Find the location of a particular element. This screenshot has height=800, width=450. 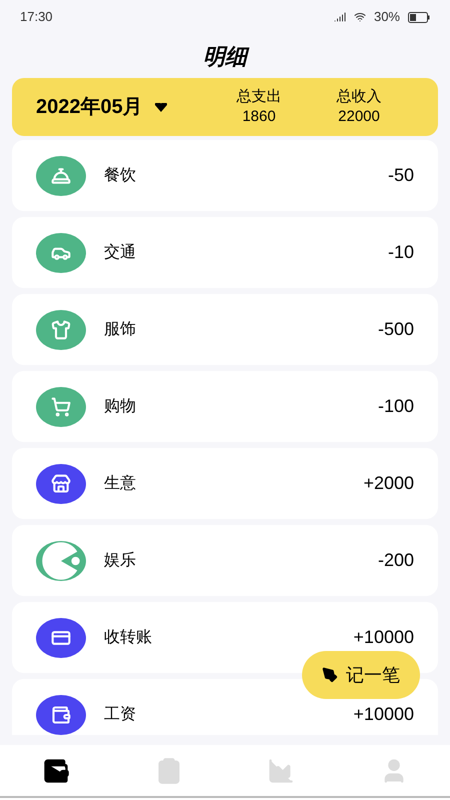

dropdown-icon is located at coordinates (160, 107).